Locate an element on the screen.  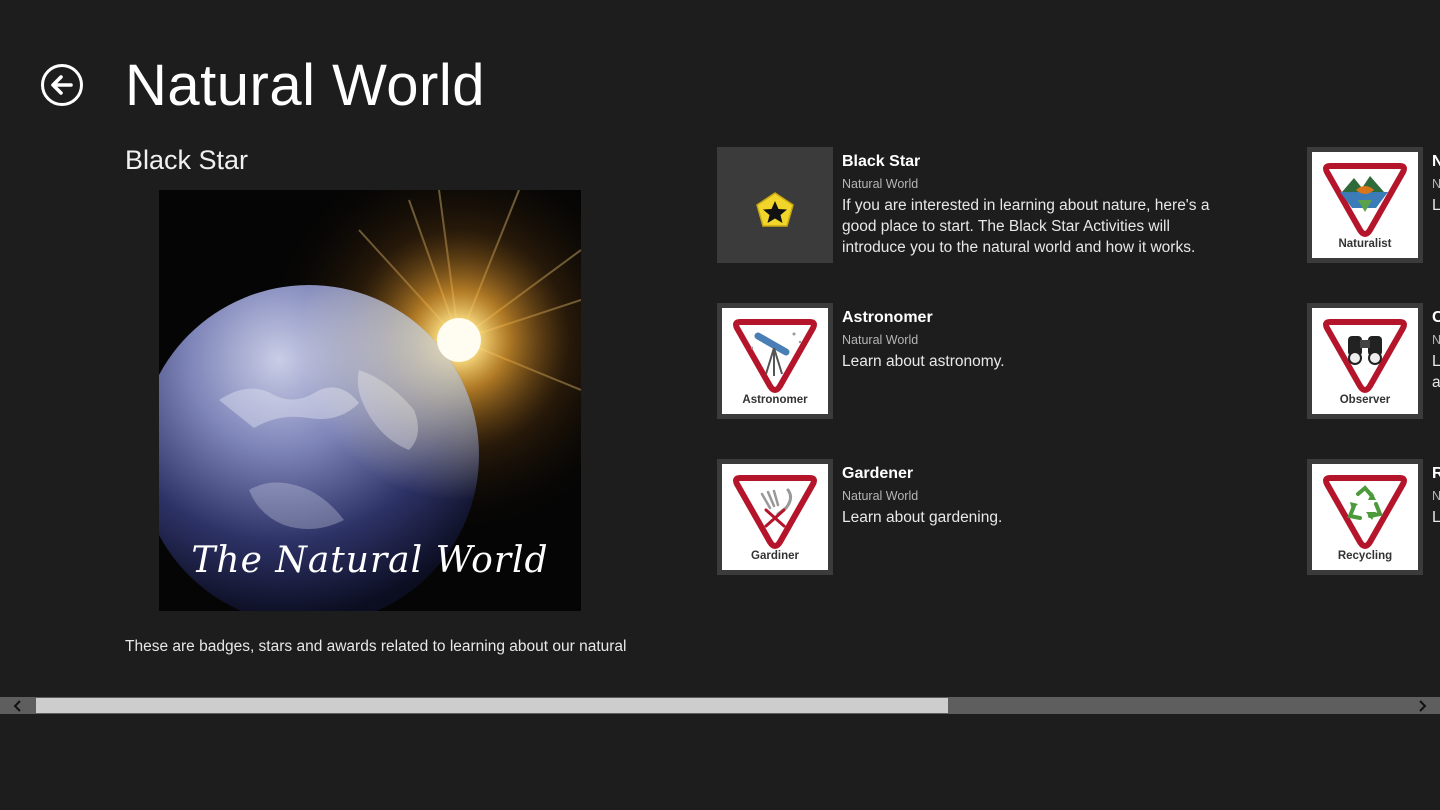
chevron-left-icon is located at coordinates (17, 705).